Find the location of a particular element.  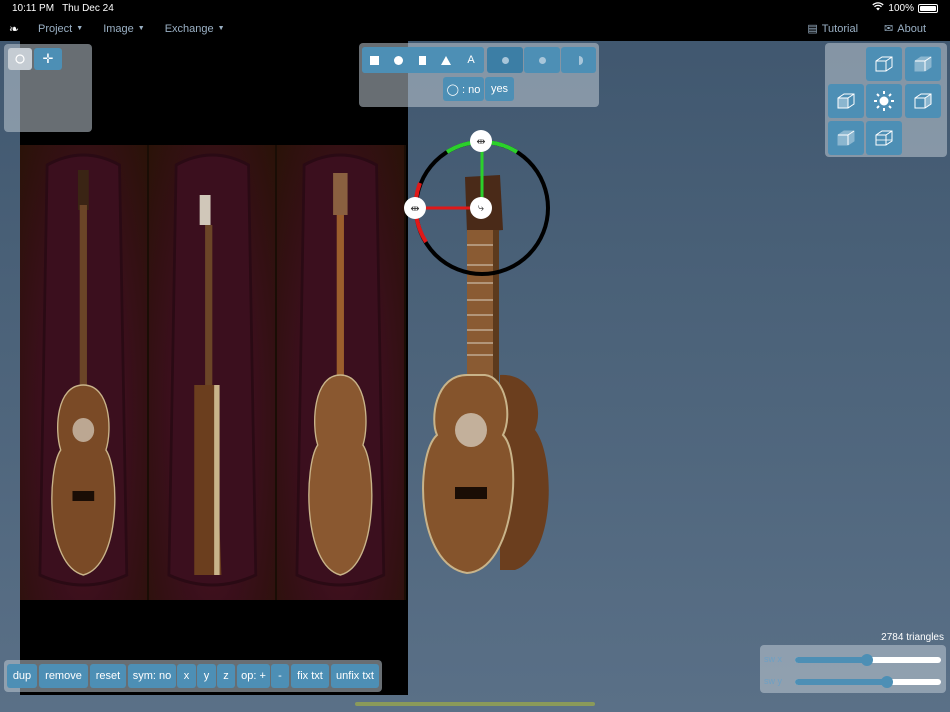

about-link: ✉ About is located at coordinates (905, 29).